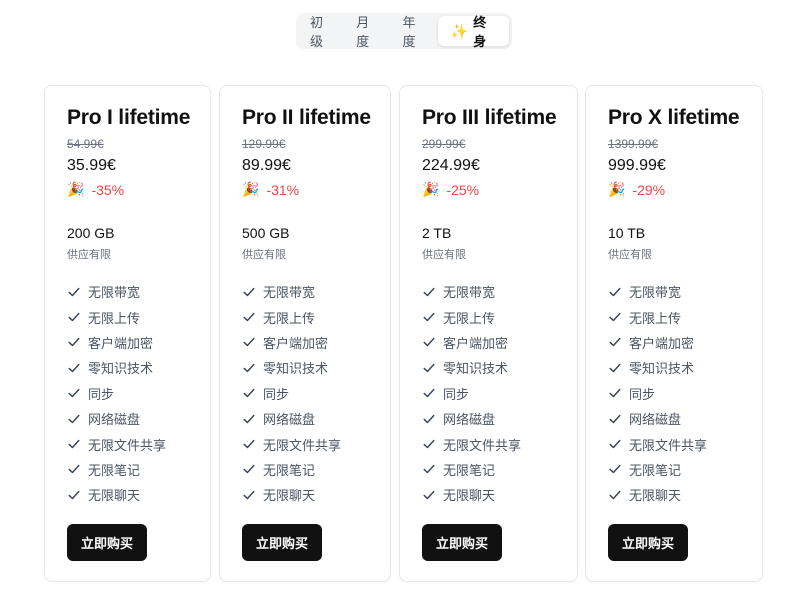 The width and height of the screenshot is (800, 601). What do you see at coordinates (444, 144) in the screenshot?
I see `original-price: 299.99€` at bounding box center [444, 144].